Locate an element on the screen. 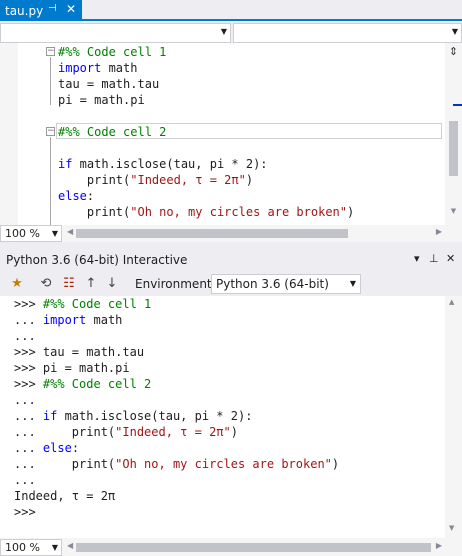 Image resolution: width=462 pixels, height=556 pixels. editor-line: print("Oh no, my circles are broken") is located at coordinates (206, 212).